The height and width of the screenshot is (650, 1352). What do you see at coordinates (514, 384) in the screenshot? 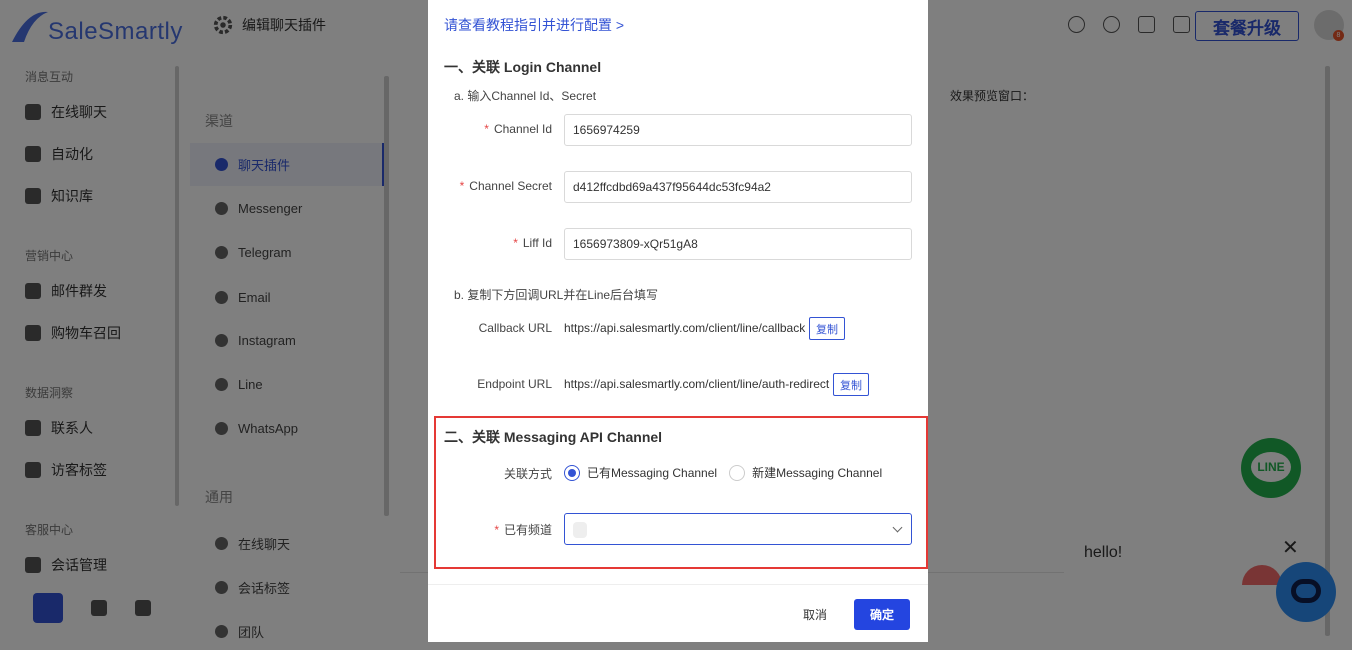
I see `endpoint-url-label: Endpoint URL` at bounding box center [514, 384].